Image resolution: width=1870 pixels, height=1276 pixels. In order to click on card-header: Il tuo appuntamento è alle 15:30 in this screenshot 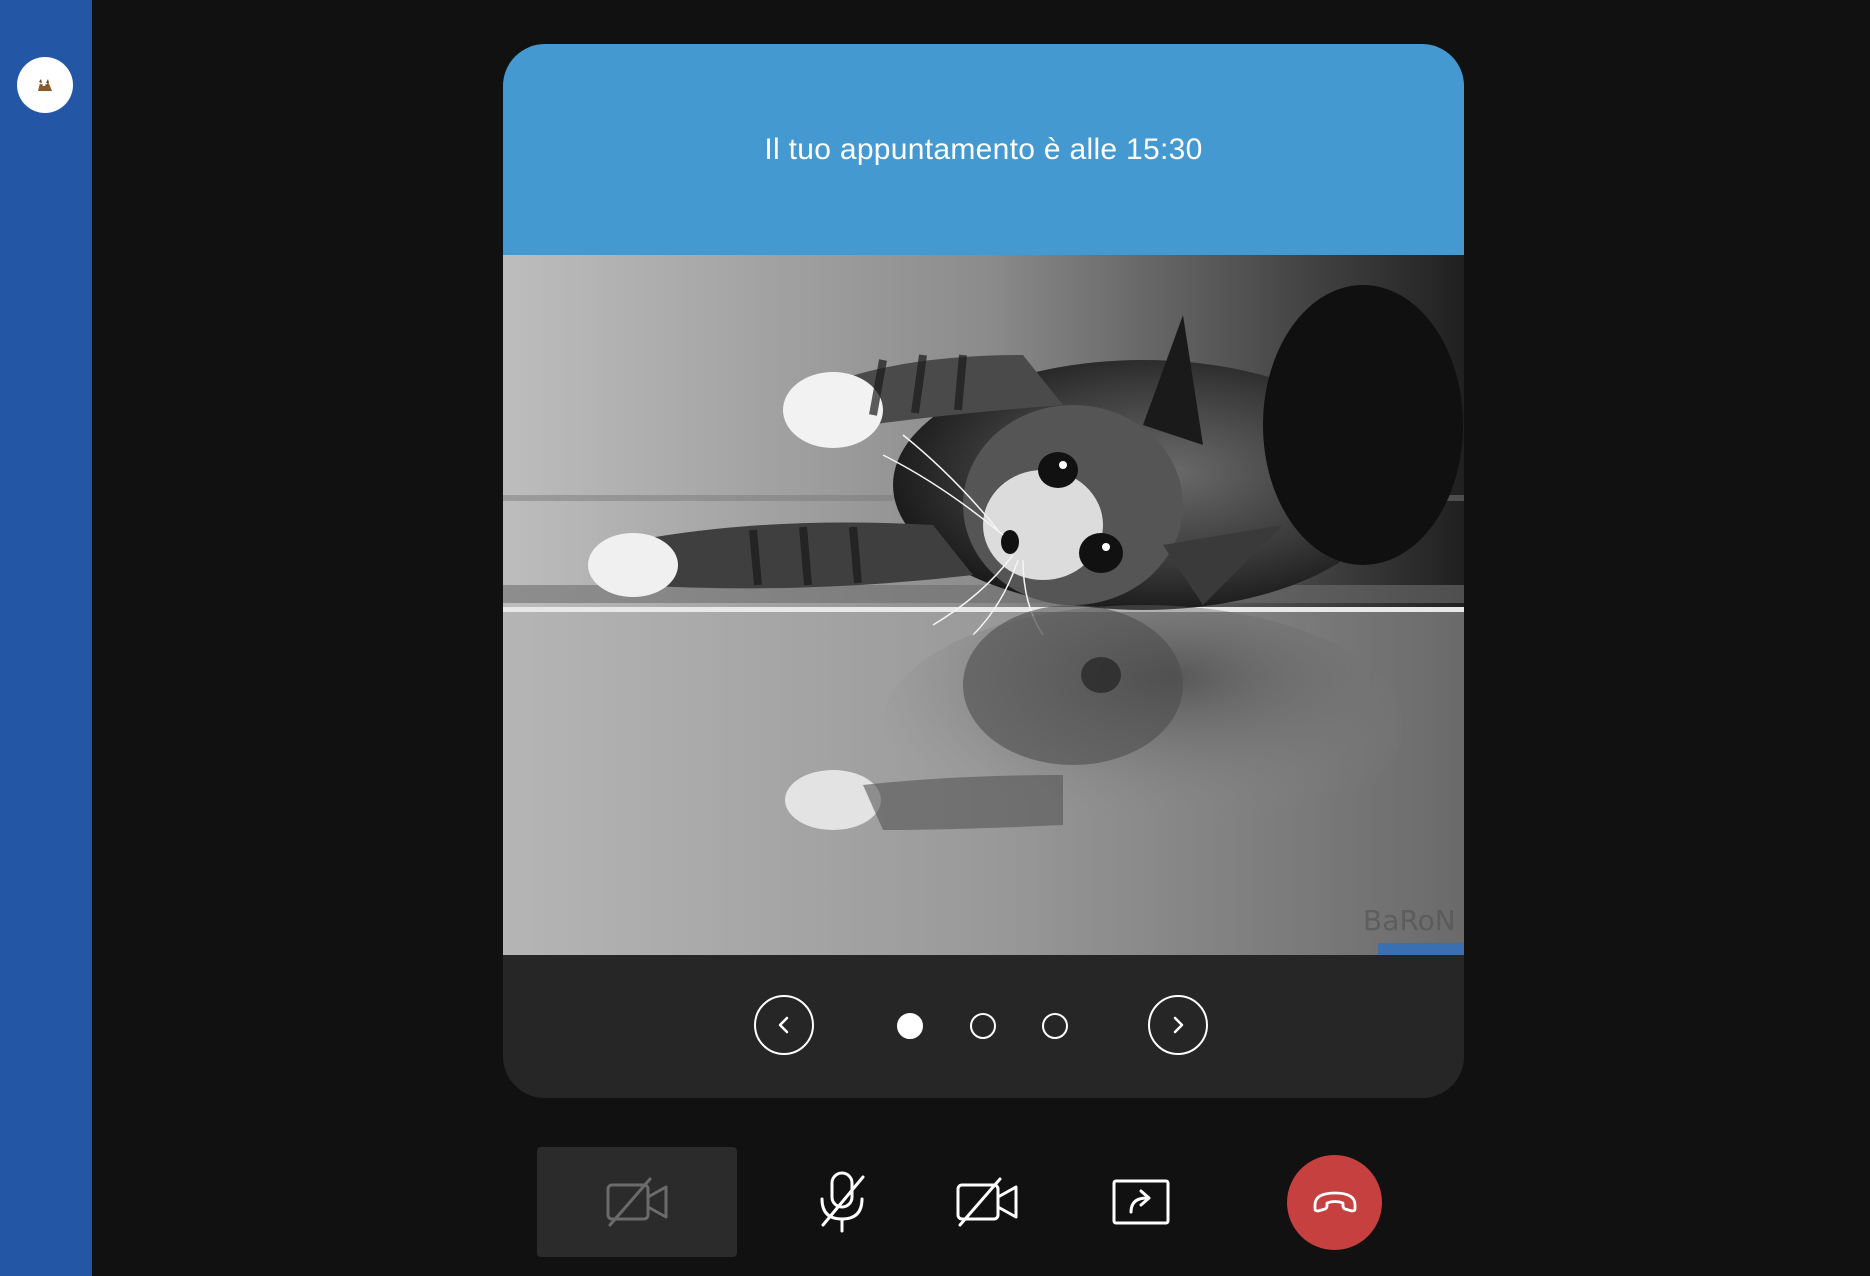, I will do `click(983, 149)`.